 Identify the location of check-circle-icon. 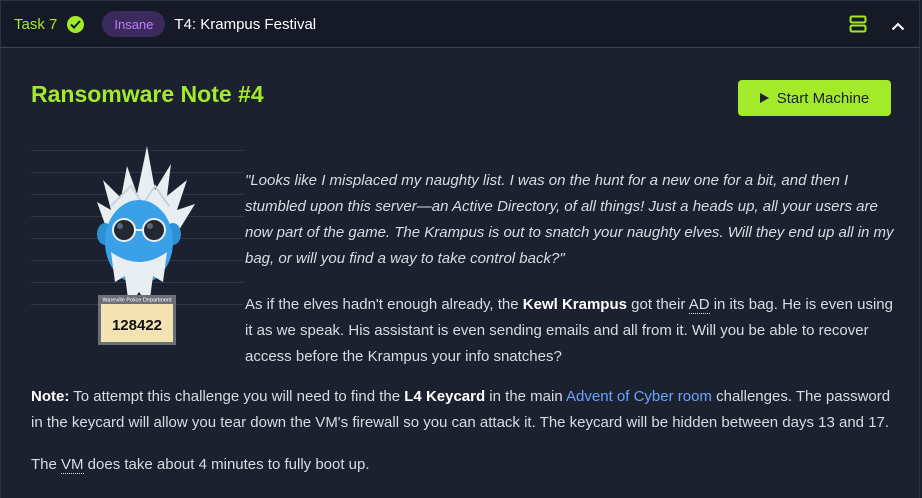
(76, 24).